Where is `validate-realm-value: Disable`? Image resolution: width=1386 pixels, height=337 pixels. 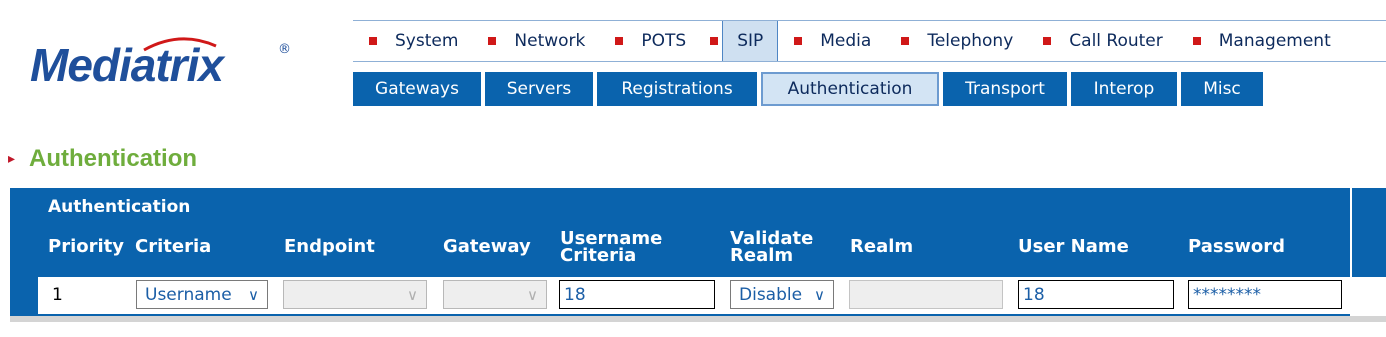 validate-realm-value: Disable is located at coordinates (771, 294).